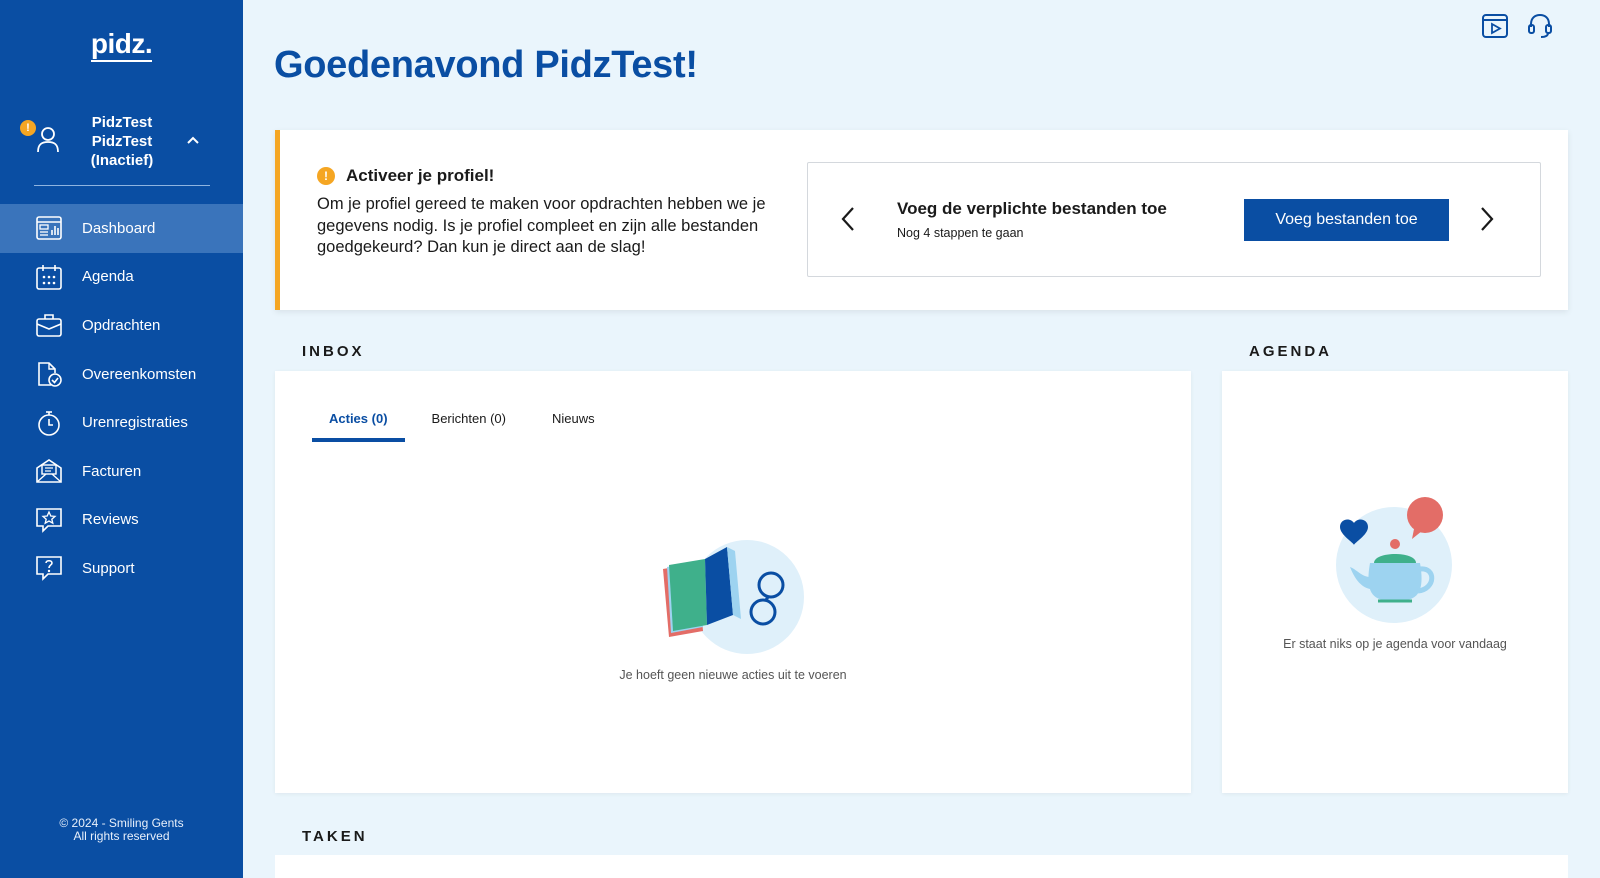  What do you see at coordinates (333, 351) in the screenshot?
I see `inbox-title: INBOX` at bounding box center [333, 351].